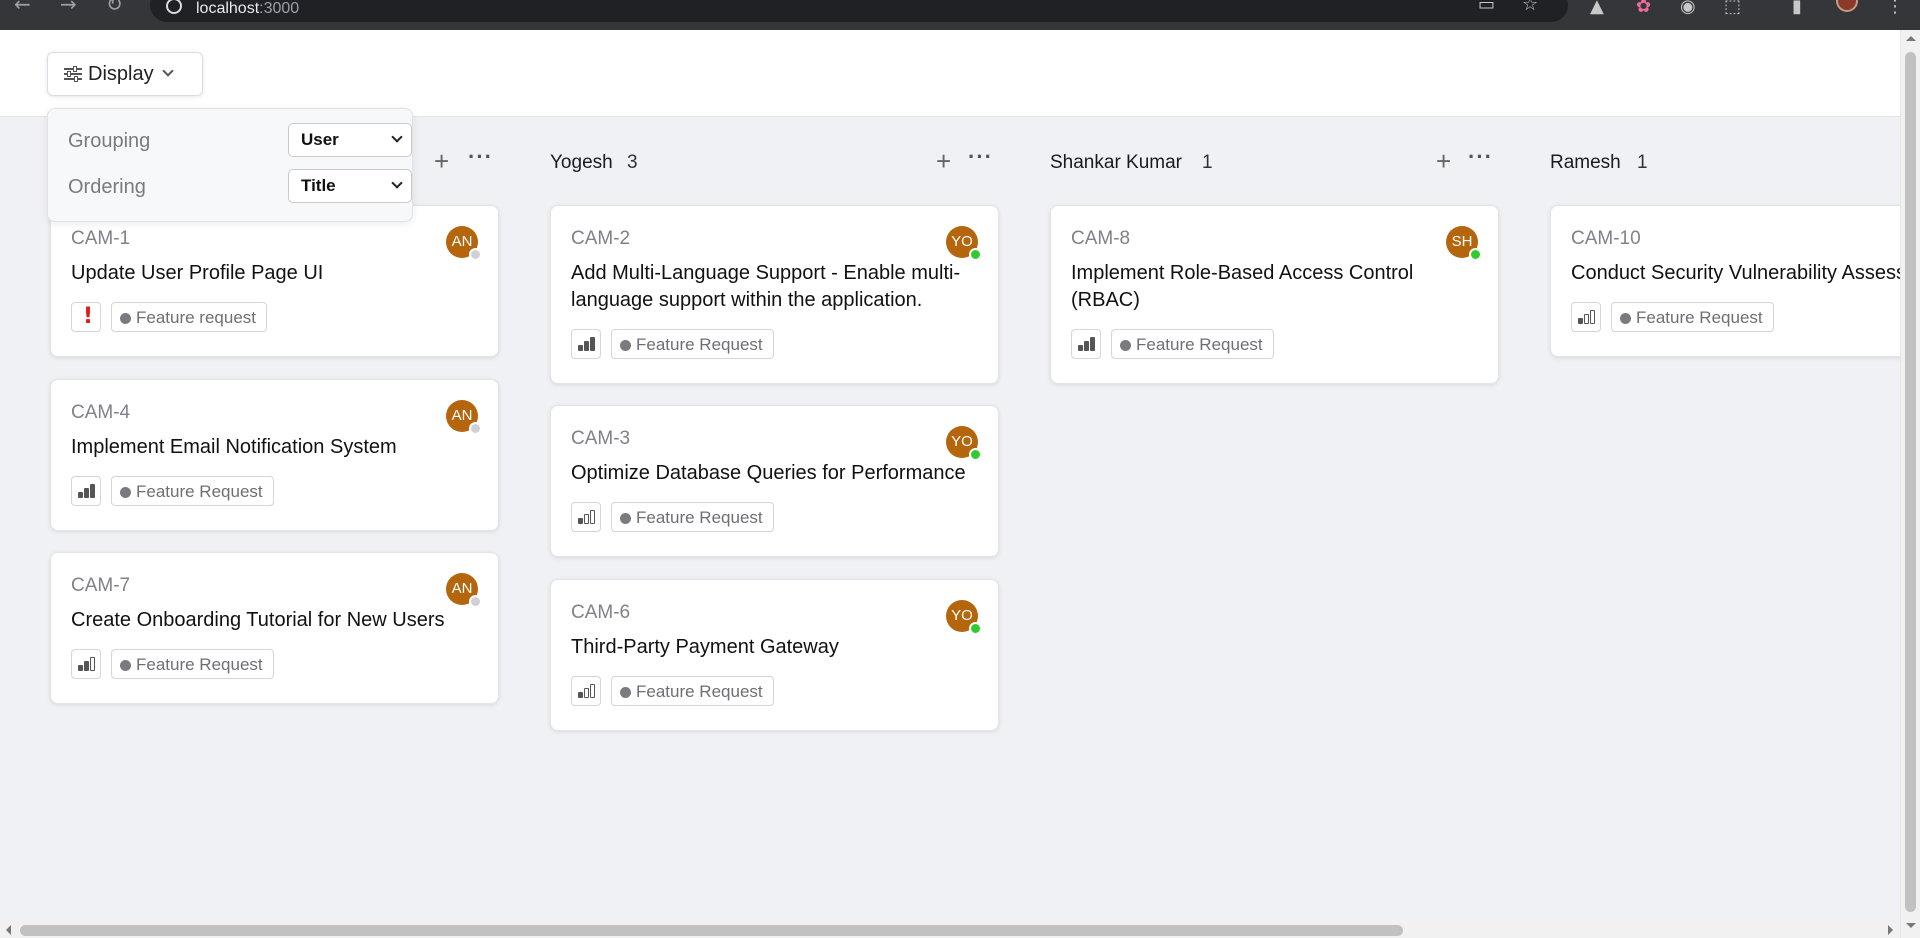 Image resolution: width=1920 pixels, height=938 pixels. Describe the element at coordinates (601, 438) in the screenshot. I see `issue-id: CAM-3` at that location.